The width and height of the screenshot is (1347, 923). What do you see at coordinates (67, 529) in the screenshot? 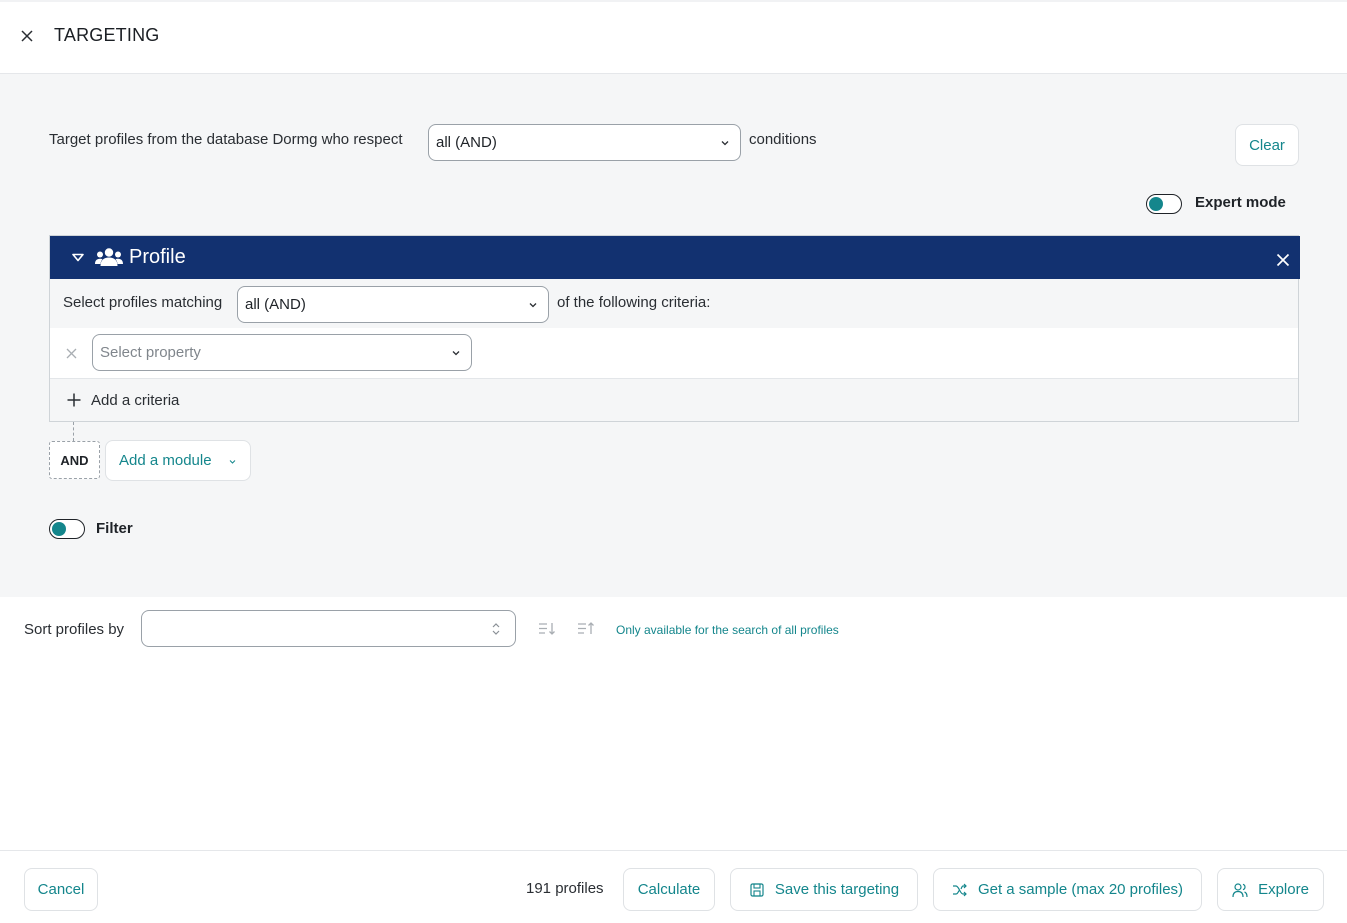
I see `filter-toggle` at bounding box center [67, 529].